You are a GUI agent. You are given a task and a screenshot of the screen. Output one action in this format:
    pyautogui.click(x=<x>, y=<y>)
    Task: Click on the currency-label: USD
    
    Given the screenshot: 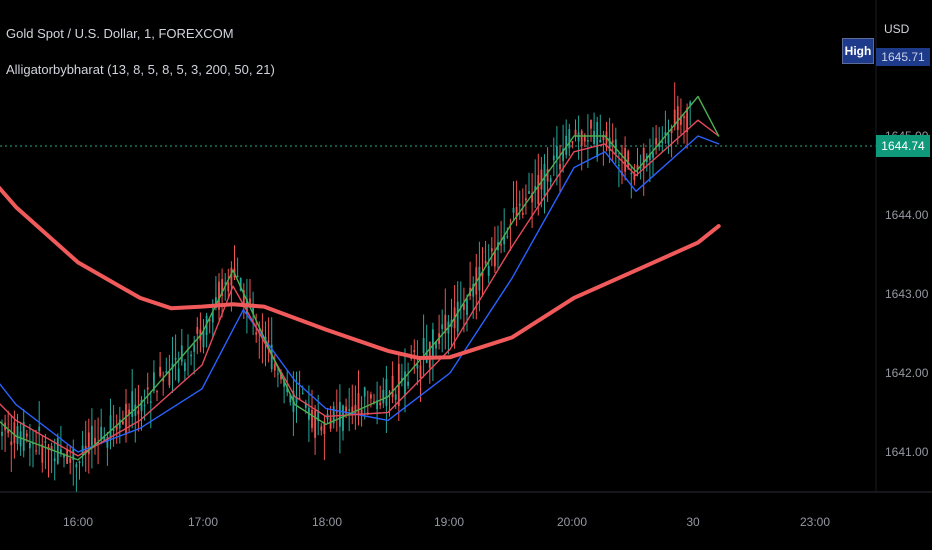 What is the action you would take?
    pyautogui.click(x=896, y=29)
    